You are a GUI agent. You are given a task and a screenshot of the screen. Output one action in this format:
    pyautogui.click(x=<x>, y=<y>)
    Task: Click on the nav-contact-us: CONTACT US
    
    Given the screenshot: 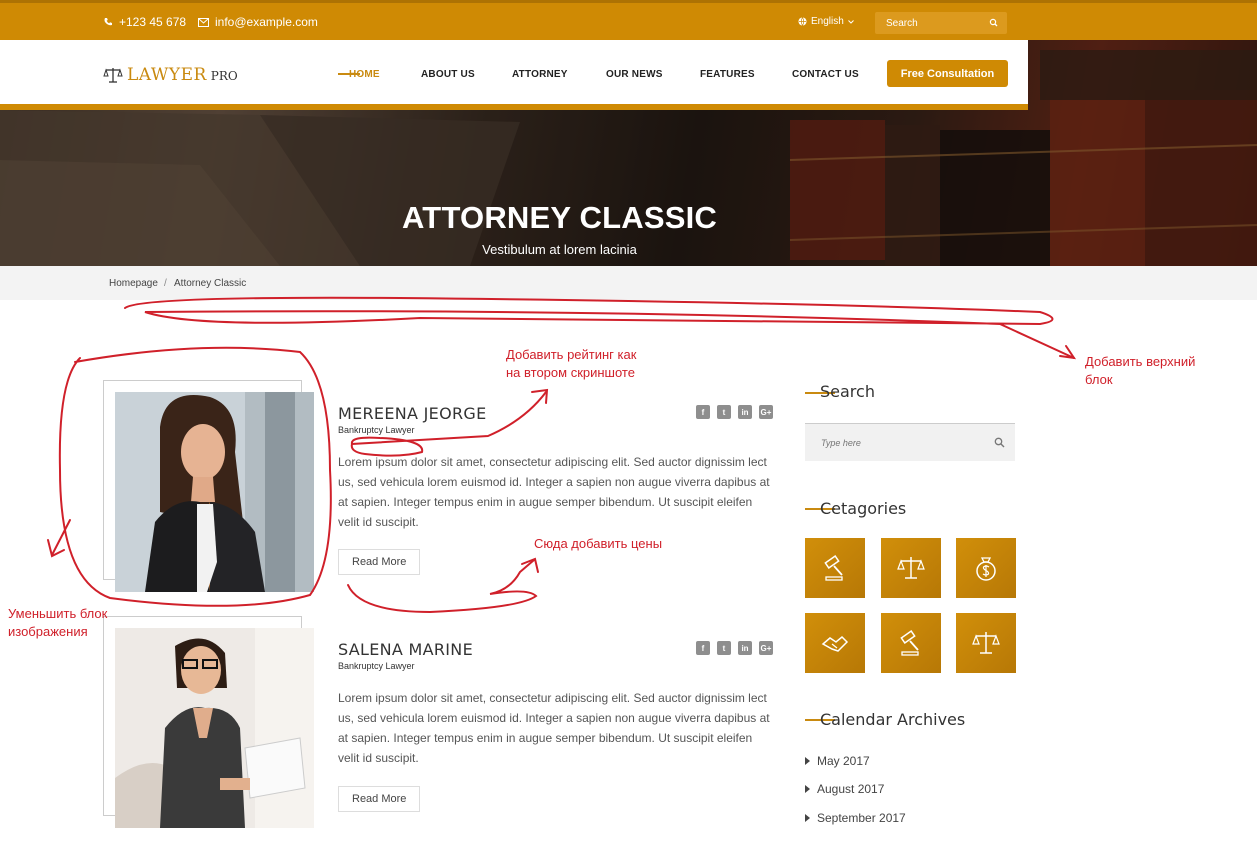 What is the action you would take?
    pyautogui.click(x=825, y=74)
    